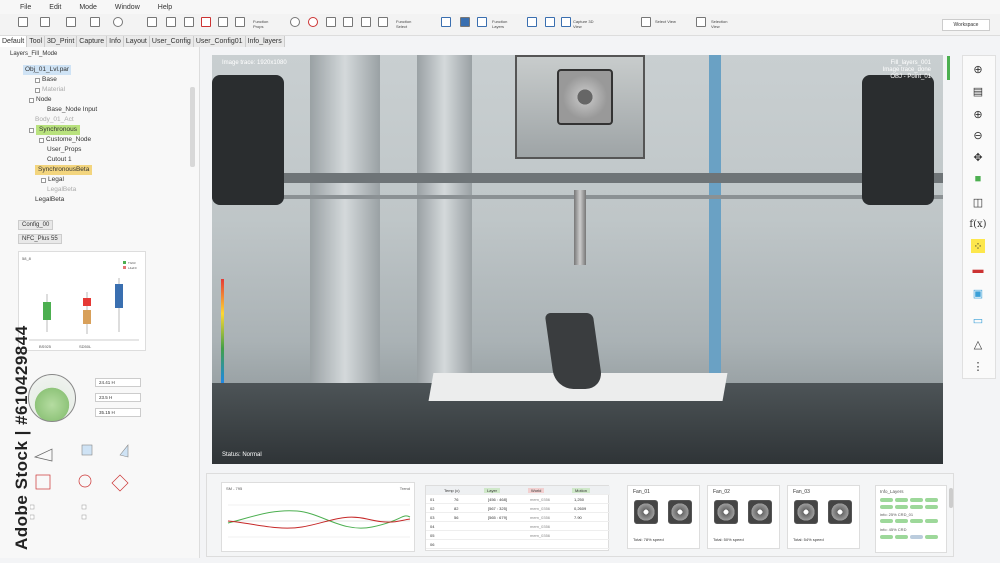  Describe the element at coordinates (295, 22) in the screenshot. I see `zoom-icon` at that location.